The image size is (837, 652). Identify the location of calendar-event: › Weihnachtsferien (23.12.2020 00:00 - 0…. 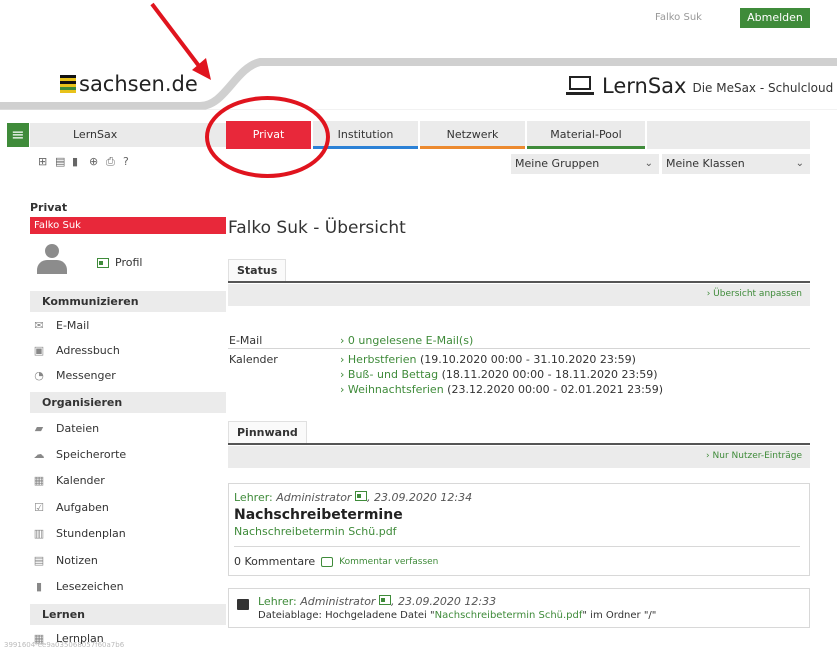
(501, 389).